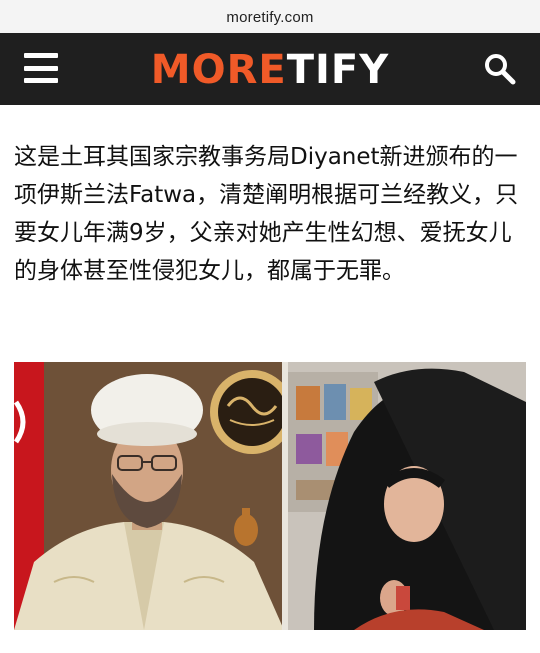 The image size is (540, 653). What do you see at coordinates (338, 70) in the screenshot?
I see `logo-tify: TIFY` at bounding box center [338, 70].